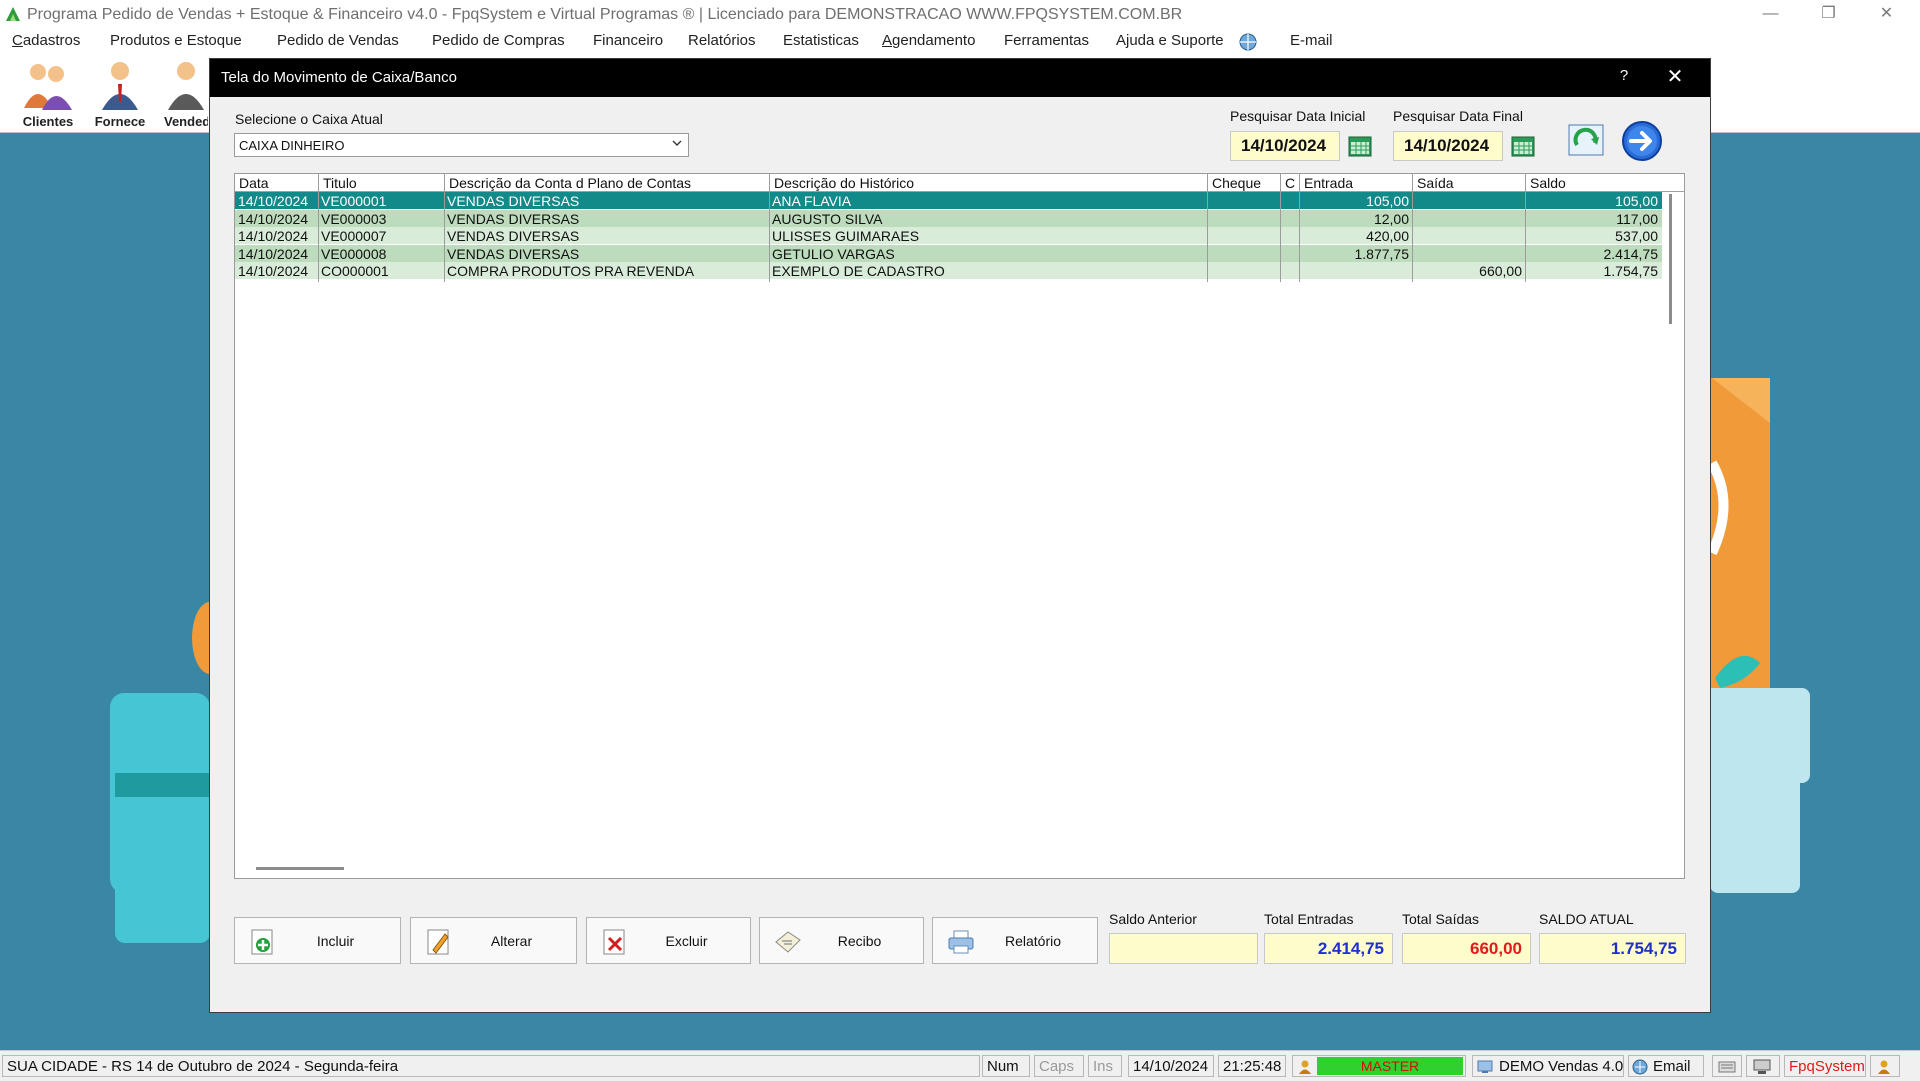  I want to click on cell-titulo: VE000007, so click(354, 236).